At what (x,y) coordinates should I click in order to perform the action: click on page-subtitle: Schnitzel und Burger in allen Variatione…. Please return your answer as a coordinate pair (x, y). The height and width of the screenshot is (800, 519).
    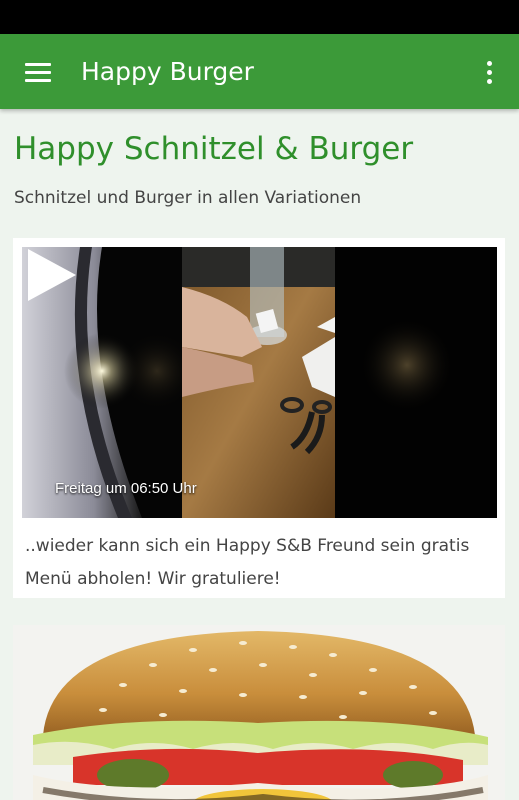
    Looking at the image, I should click on (188, 198).